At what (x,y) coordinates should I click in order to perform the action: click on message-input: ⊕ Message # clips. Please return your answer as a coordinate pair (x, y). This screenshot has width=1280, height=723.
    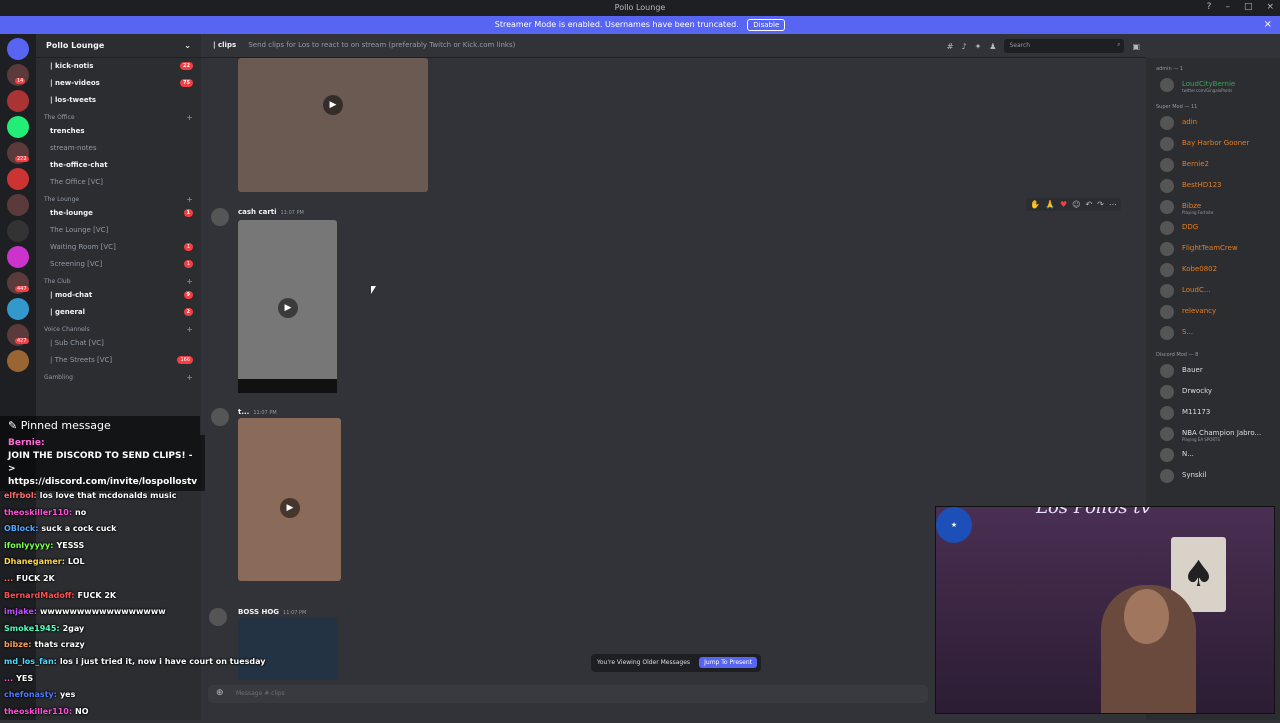
    Looking at the image, I should click on (568, 694).